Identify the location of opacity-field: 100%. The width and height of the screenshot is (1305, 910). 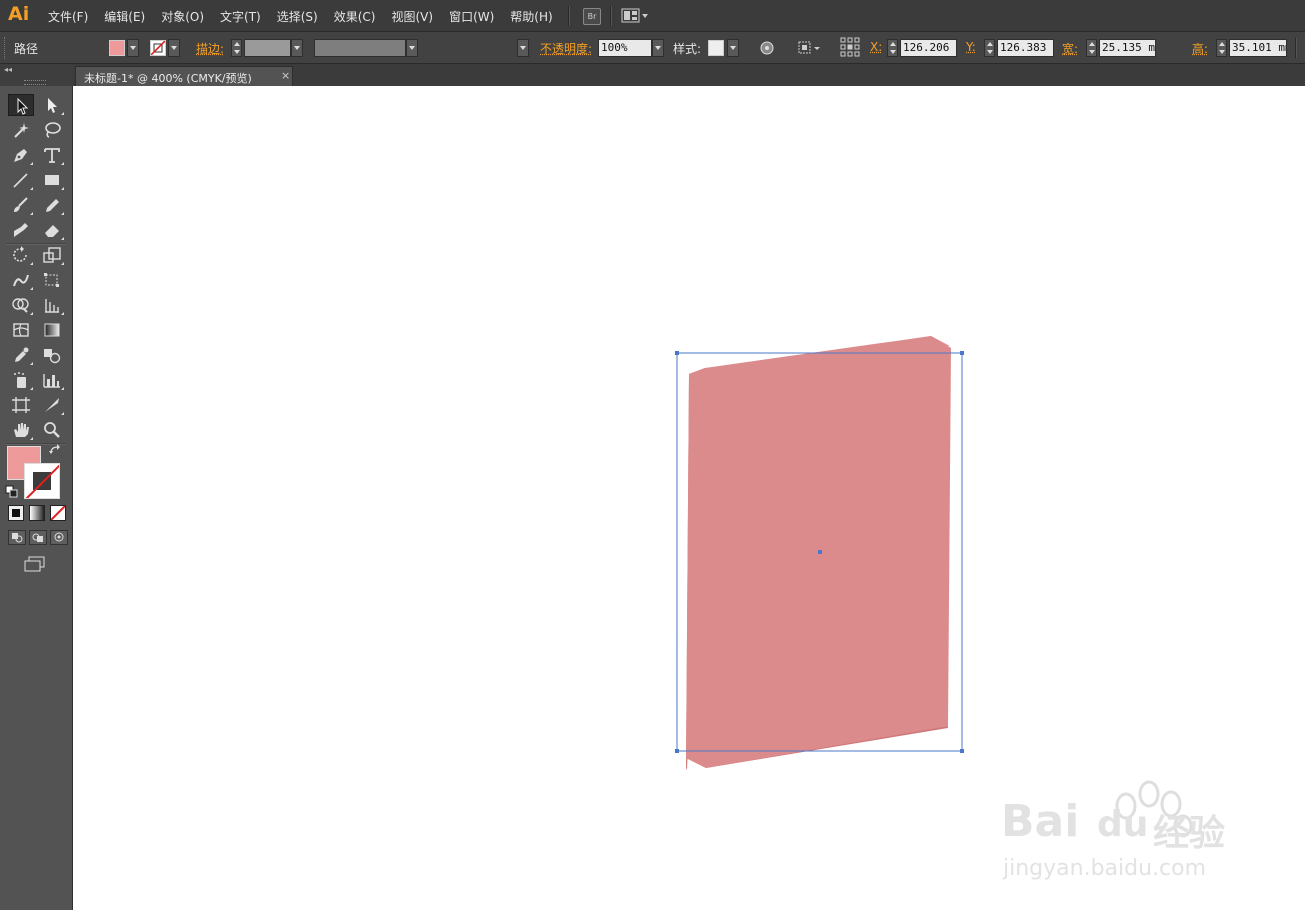
(625, 48).